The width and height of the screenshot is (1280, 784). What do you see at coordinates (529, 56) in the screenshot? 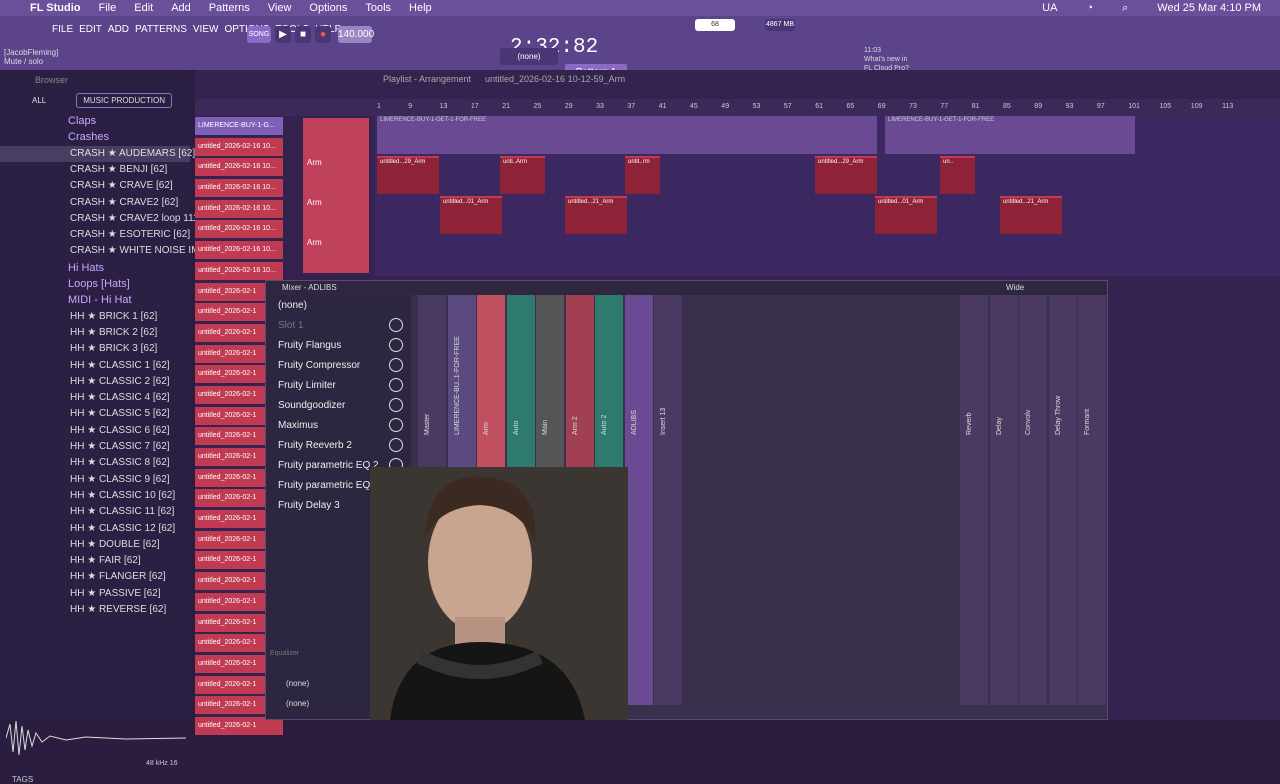
I see `snap-select: (none)` at bounding box center [529, 56].